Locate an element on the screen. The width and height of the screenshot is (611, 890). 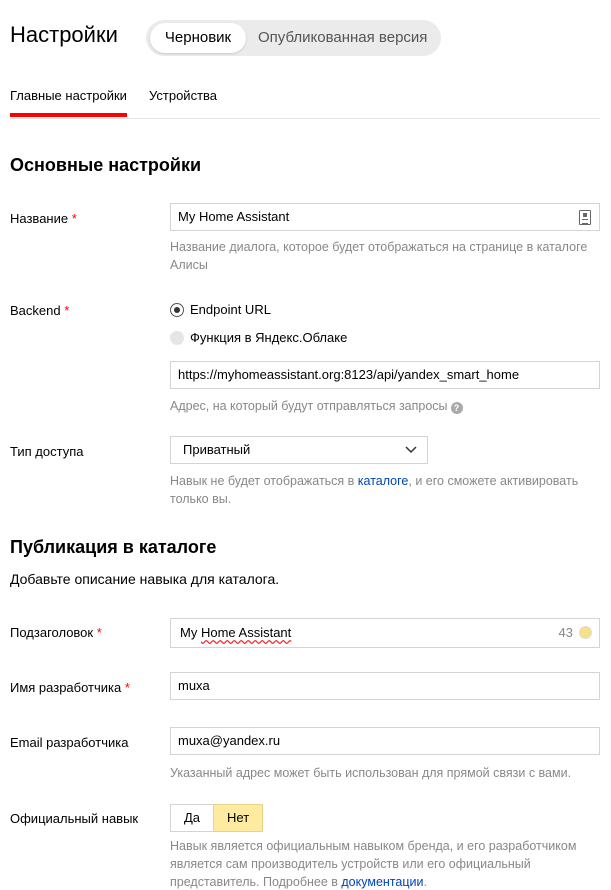
official-toggle: Да Нет is located at coordinates (217, 818).